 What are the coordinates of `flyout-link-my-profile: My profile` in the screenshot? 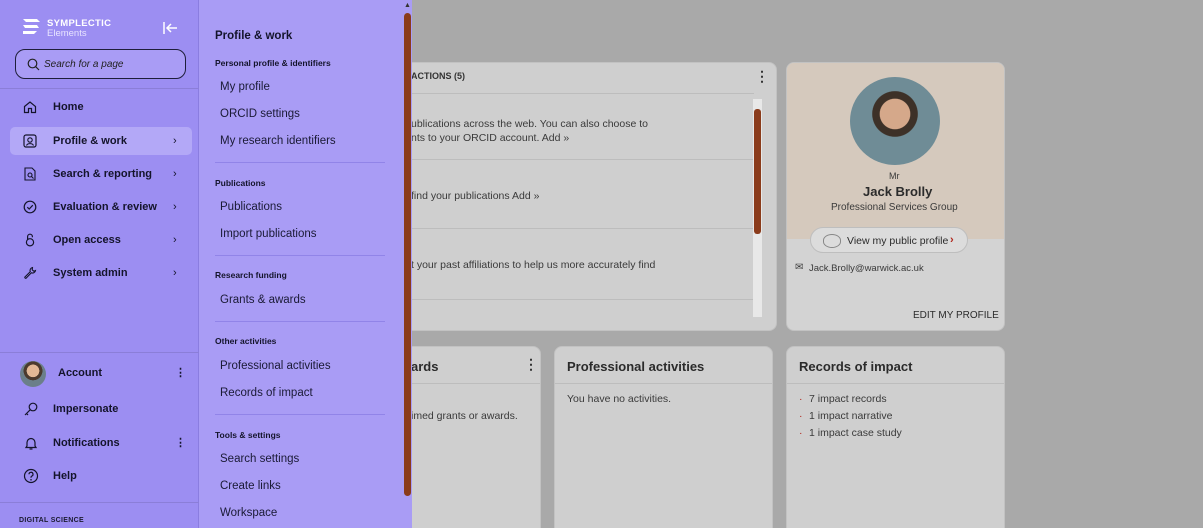 It's located at (245, 87).